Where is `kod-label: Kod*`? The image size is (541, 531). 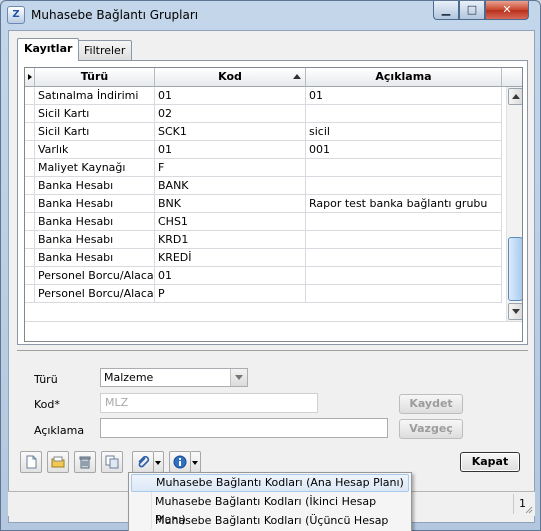 kod-label: Kod* is located at coordinates (47, 404).